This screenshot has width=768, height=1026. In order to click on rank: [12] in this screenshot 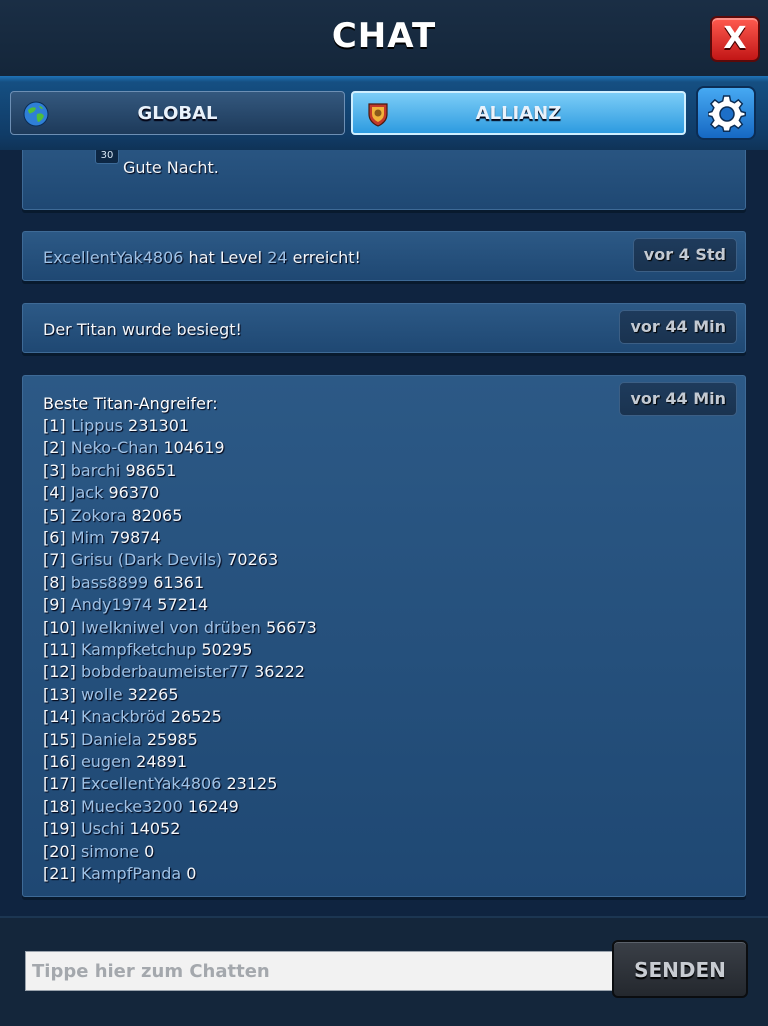, I will do `click(59, 672)`.